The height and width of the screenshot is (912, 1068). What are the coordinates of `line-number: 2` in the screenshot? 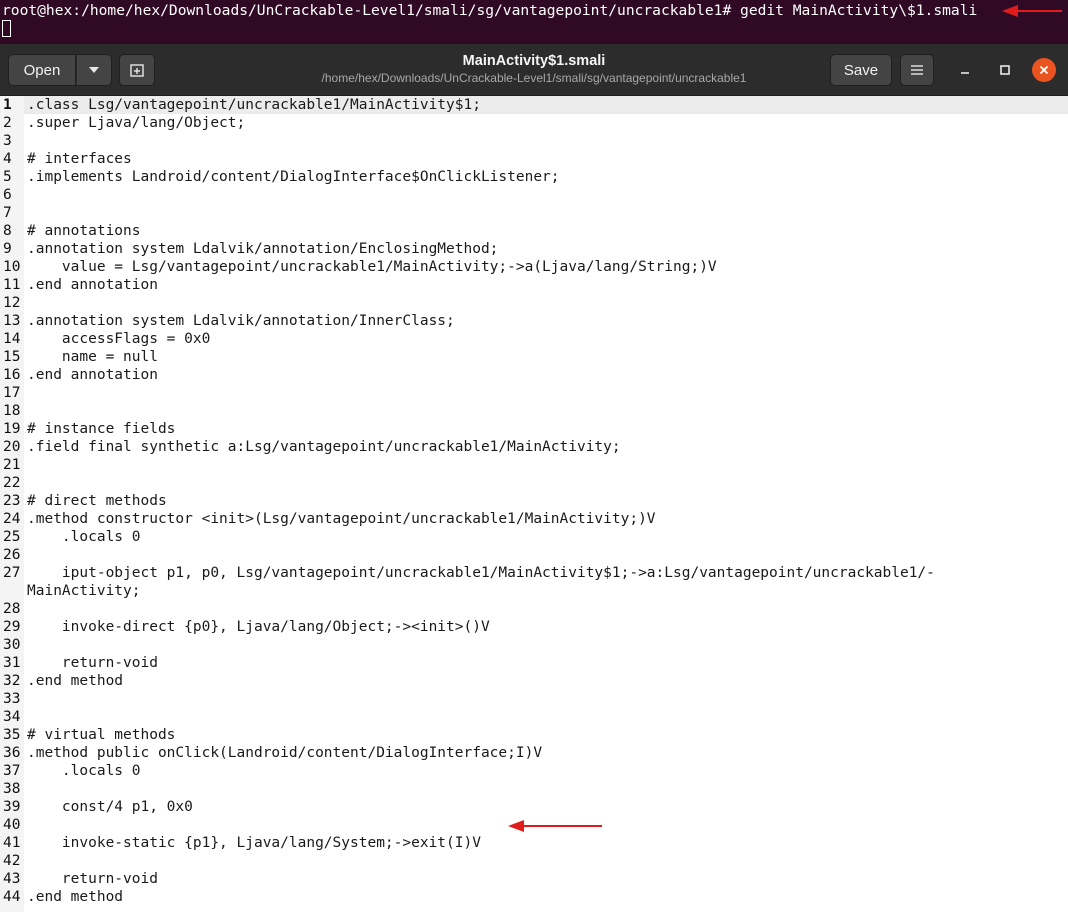 It's located at (7, 123).